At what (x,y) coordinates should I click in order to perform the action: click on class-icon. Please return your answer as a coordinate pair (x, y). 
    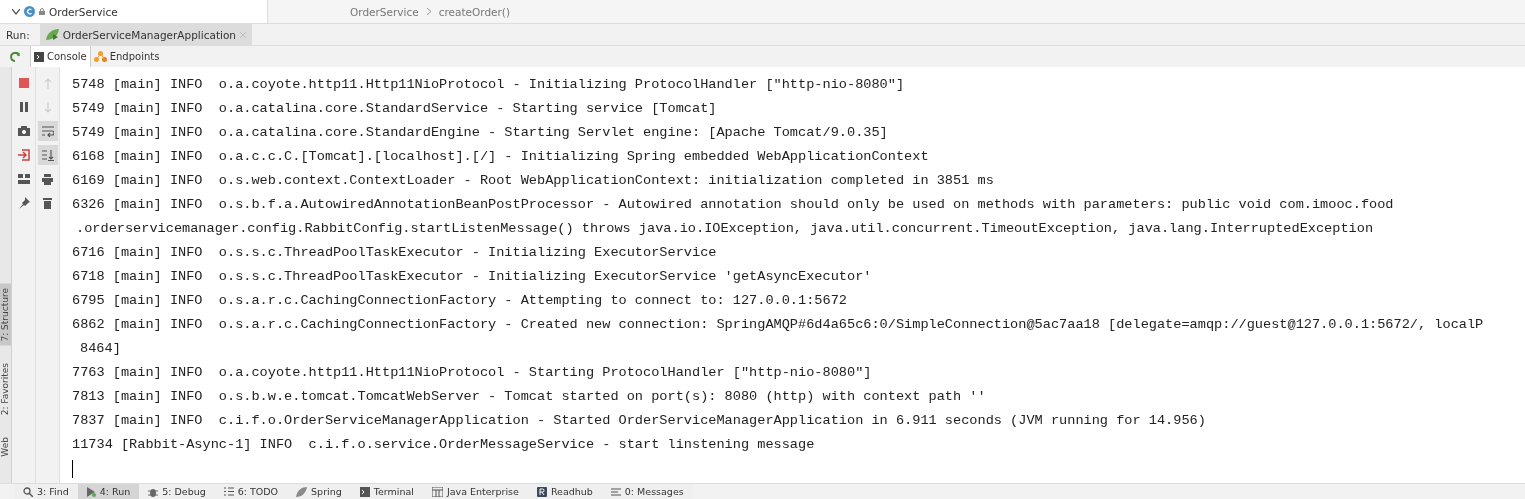
    Looking at the image, I should click on (29, 11).